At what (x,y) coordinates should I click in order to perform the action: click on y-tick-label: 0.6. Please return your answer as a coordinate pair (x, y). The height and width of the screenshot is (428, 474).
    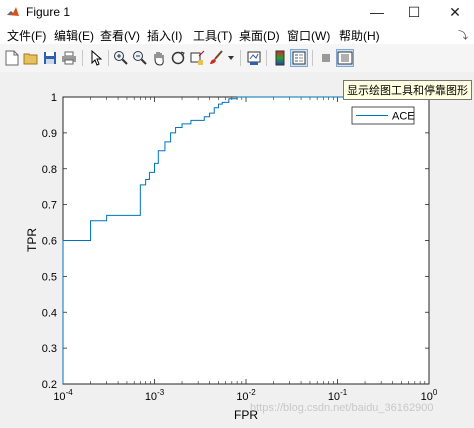
    Looking at the image, I should click on (49, 242).